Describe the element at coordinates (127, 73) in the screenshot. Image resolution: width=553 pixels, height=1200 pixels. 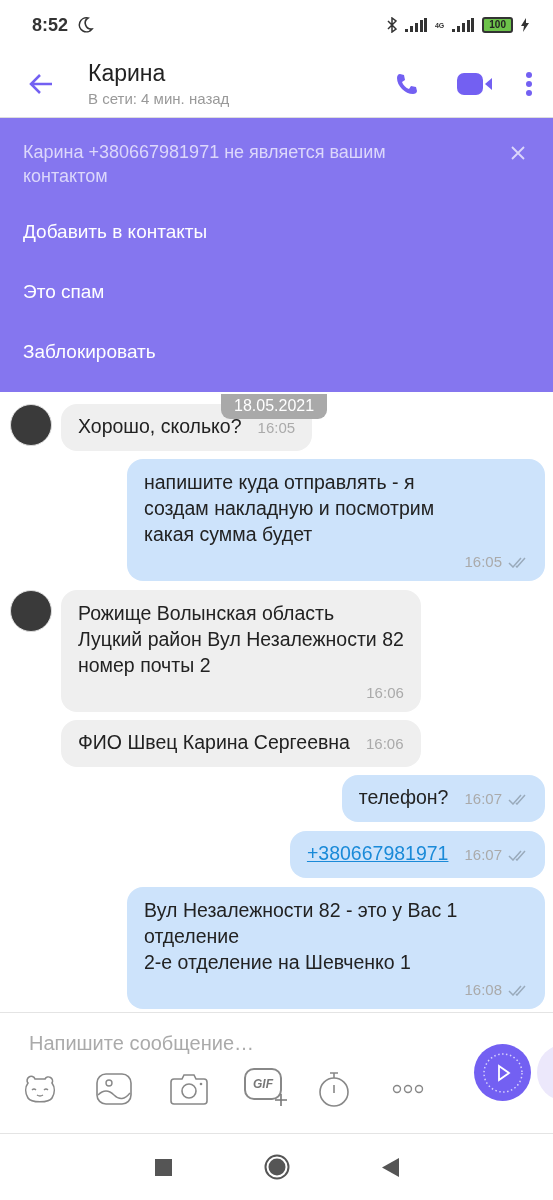
I see `contact-name: Карина` at that location.